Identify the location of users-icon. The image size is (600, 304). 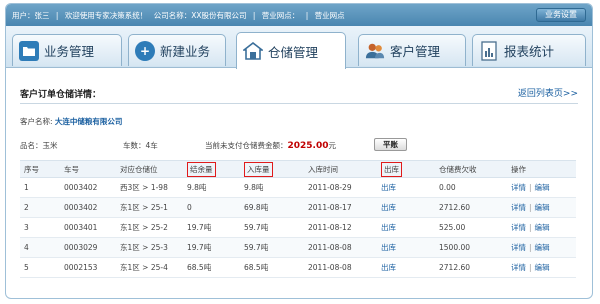
(375, 51).